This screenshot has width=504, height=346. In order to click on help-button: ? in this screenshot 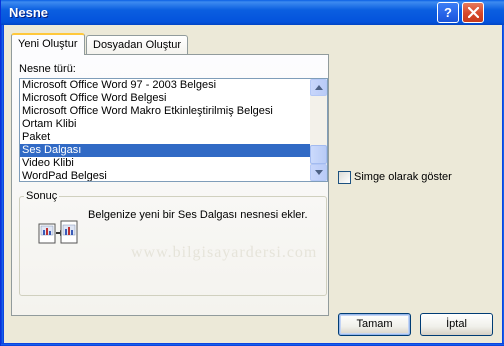, I will do `click(448, 12)`.